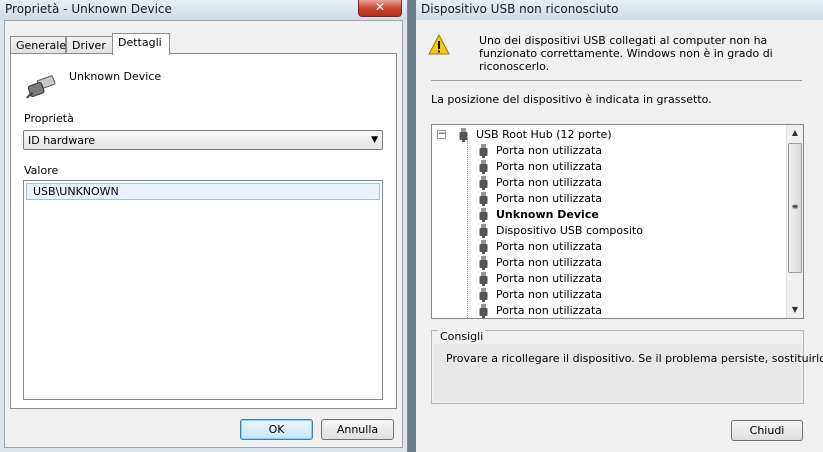 The width and height of the screenshot is (823, 452). Describe the element at coordinates (616, 80) in the screenshot. I see `separator` at that location.